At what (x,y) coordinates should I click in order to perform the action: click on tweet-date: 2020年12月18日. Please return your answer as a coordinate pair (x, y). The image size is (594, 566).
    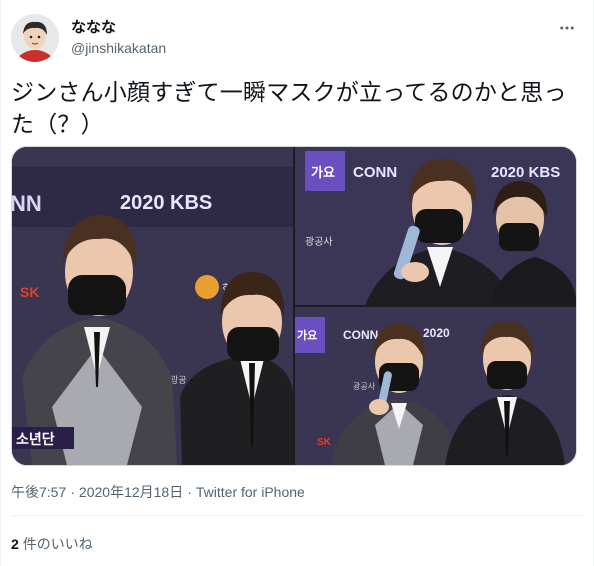
    Looking at the image, I should click on (131, 492).